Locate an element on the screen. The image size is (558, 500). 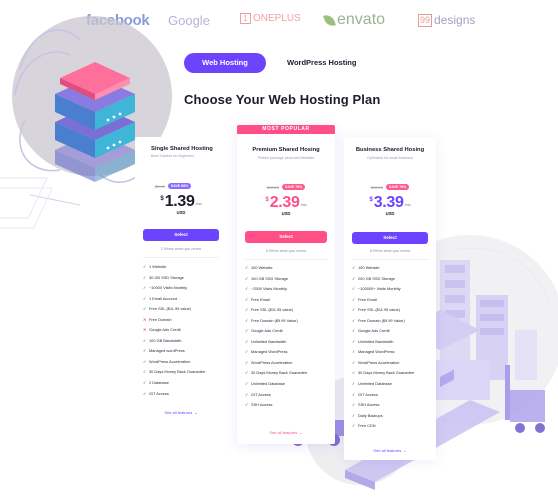
99designs-wordmark: designs is located at coordinates (455, 20).